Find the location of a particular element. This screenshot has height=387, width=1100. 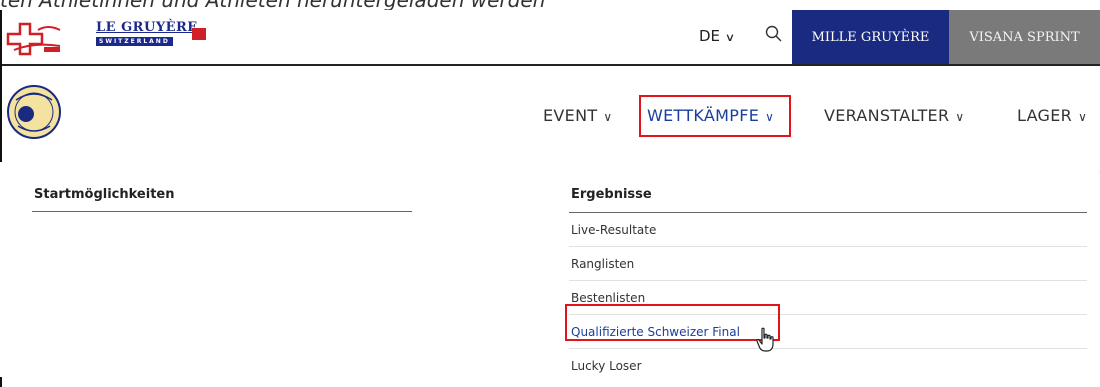

menu-link-live-resultate: Live-Resultate is located at coordinates (613, 230).